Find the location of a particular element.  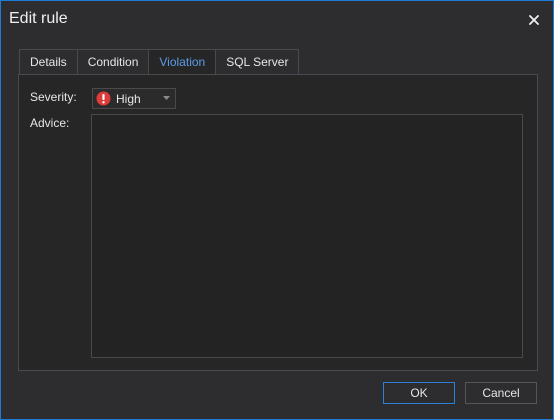

title-bar: Edit rule is located at coordinates (277, 20).